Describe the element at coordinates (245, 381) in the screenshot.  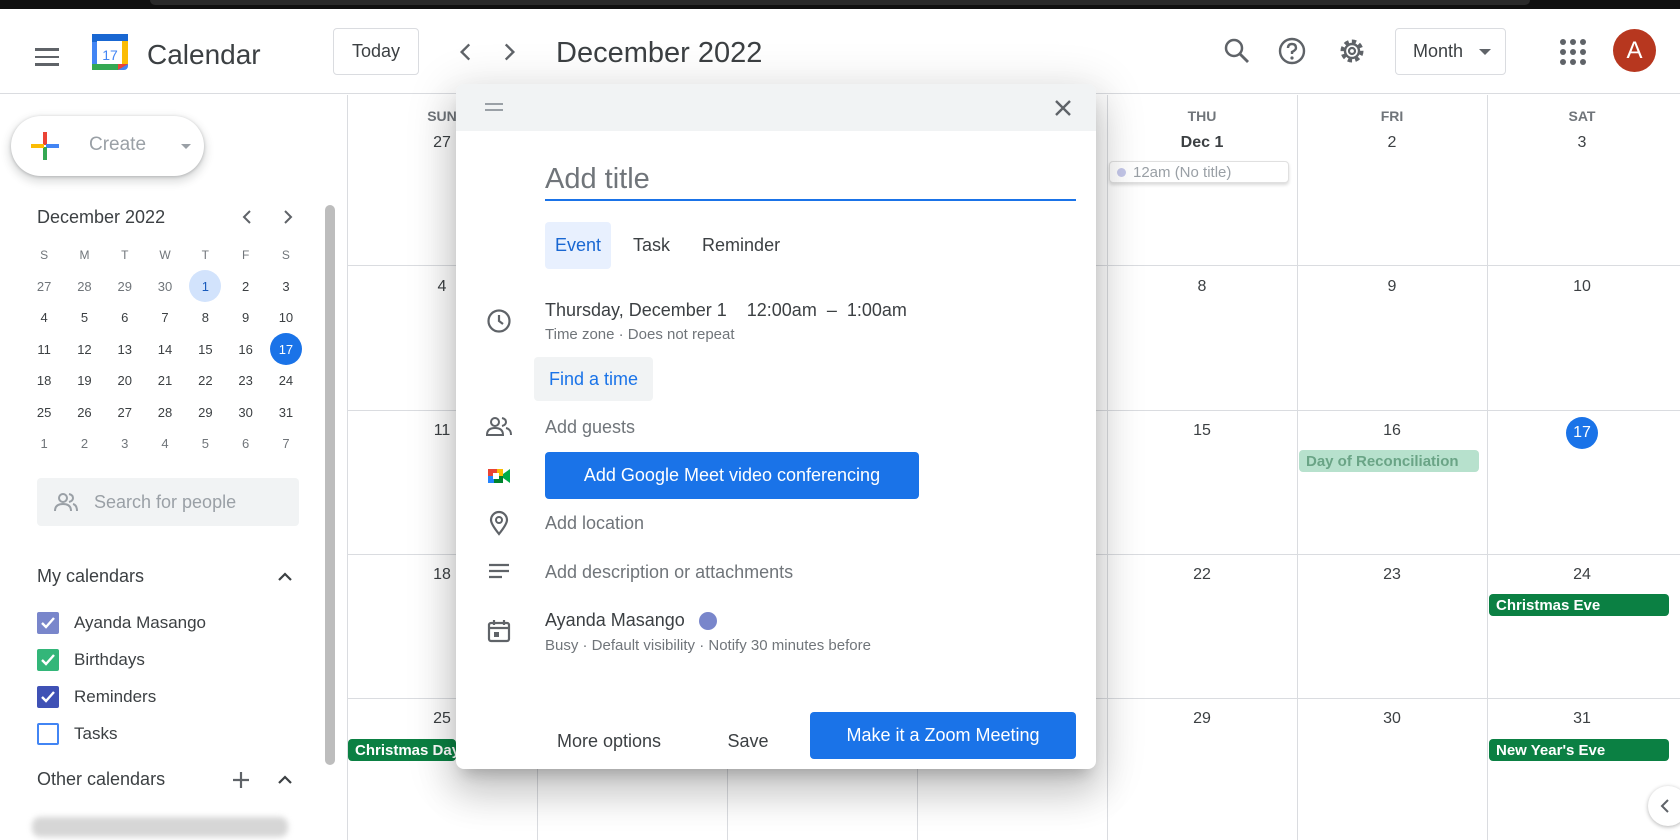
I see `mini-day: 23` at that location.